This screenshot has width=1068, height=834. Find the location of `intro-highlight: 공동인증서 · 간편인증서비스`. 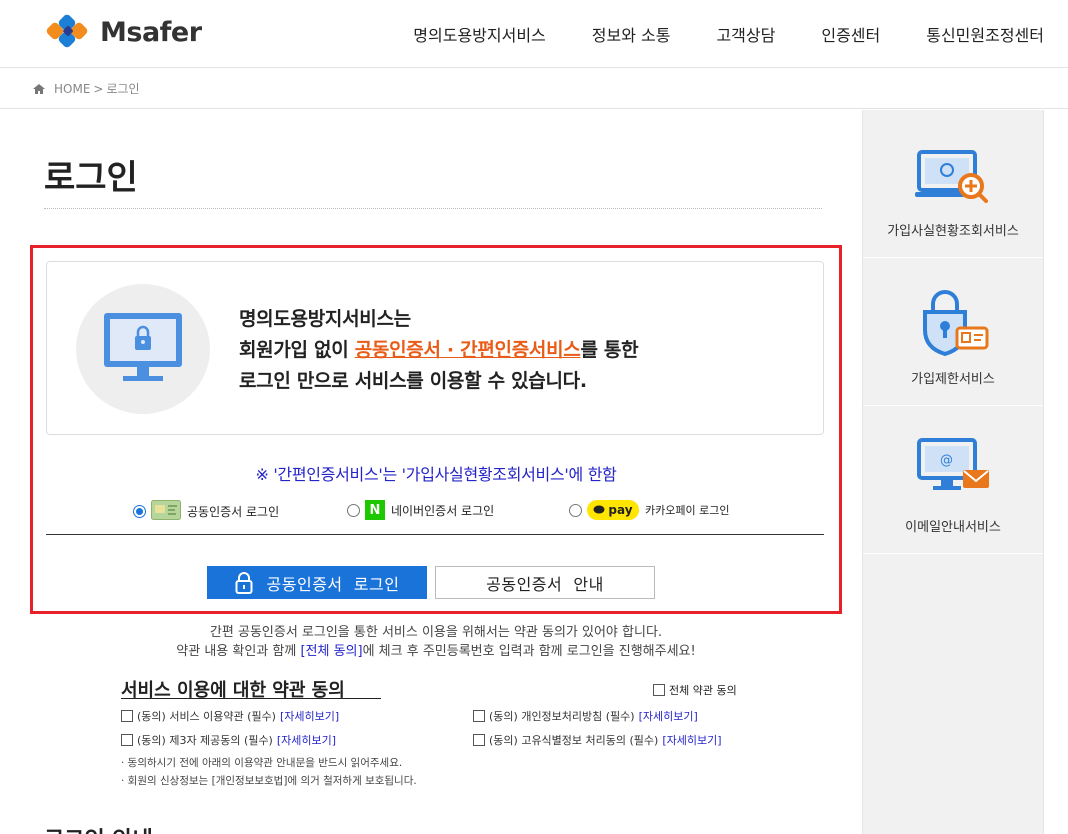

intro-highlight: 공동인증서 · 간편인증서비스 is located at coordinates (467, 350).